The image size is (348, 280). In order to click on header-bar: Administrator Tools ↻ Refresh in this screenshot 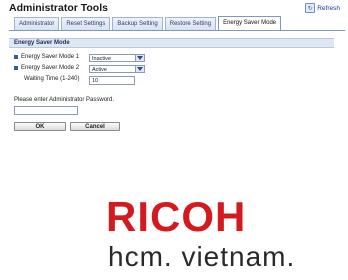, I will do `click(174, 7)`.